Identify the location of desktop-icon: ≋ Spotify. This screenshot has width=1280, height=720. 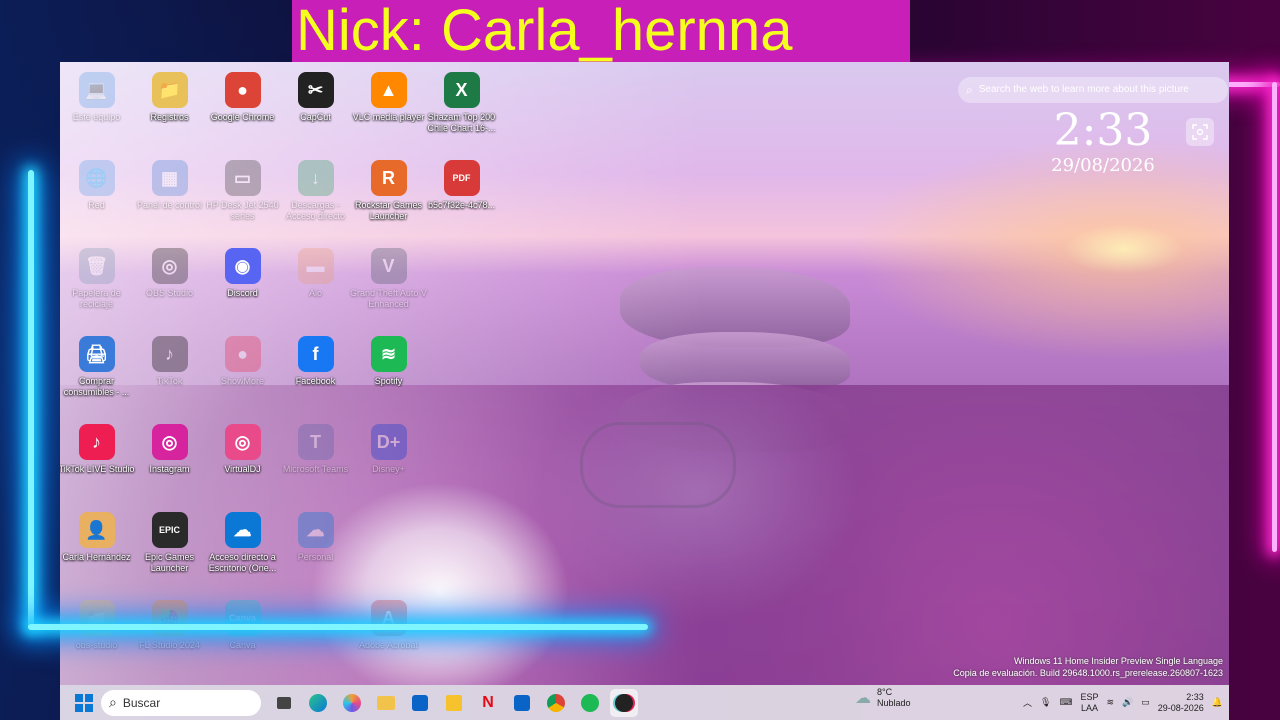
(388, 372).